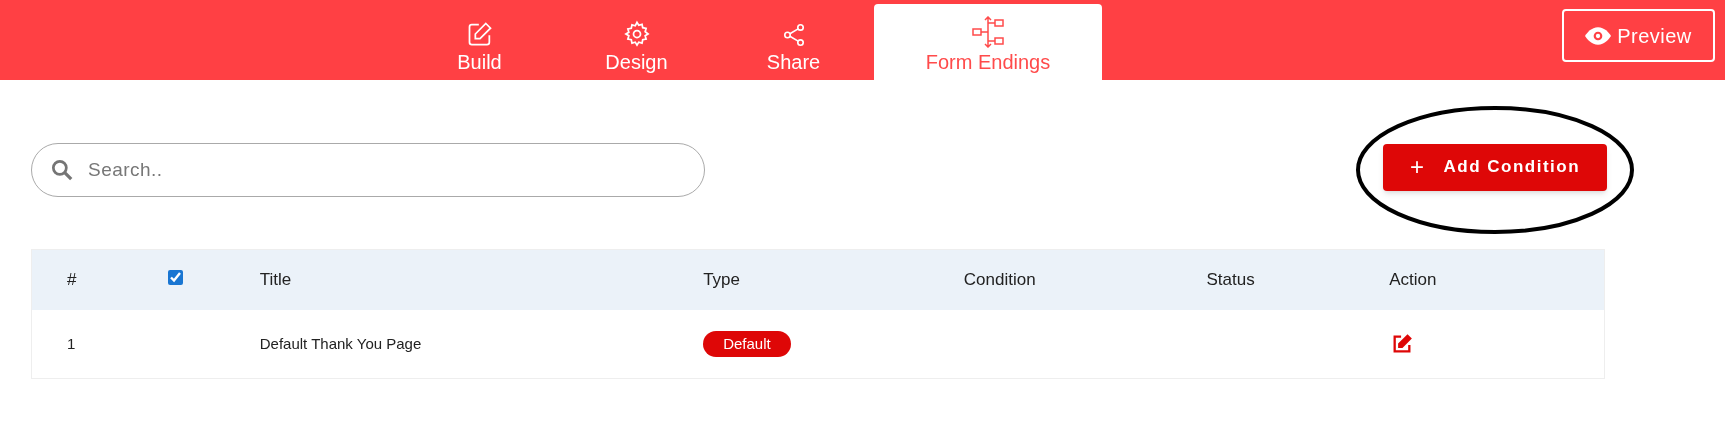 The height and width of the screenshot is (433, 1725). I want to click on nav-tab: Build, so click(479, 42).